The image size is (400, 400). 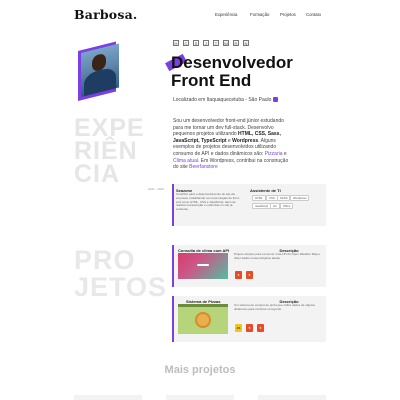 What do you see at coordinates (262, 206) in the screenshot?
I see `skill-chip: JavaScript` at bounding box center [262, 206].